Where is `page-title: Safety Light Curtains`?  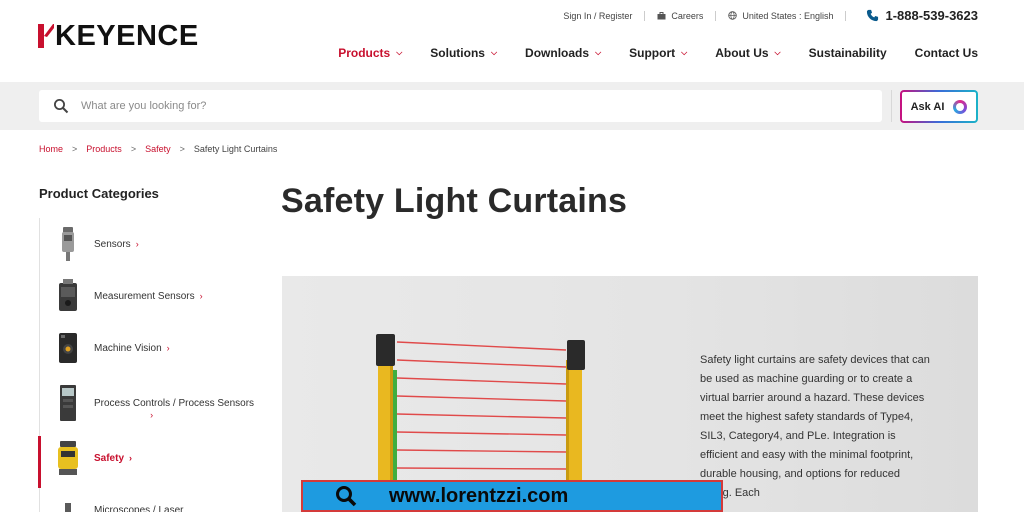 page-title: Safety Light Curtains is located at coordinates (454, 201).